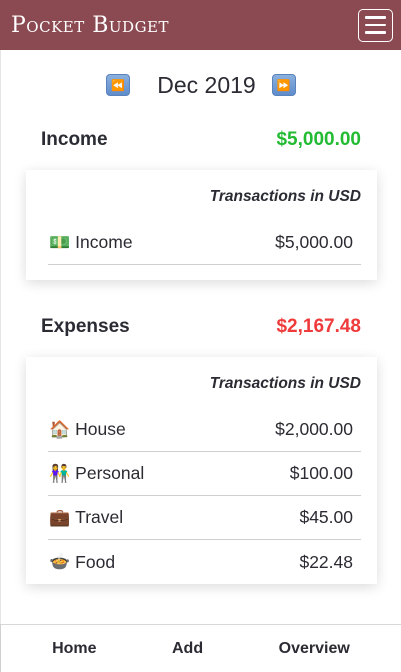 This screenshot has width=401, height=672. What do you see at coordinates (60, 242) in the screenshot?
I see `money-icon: 💵` at bounding box center [60, 242].